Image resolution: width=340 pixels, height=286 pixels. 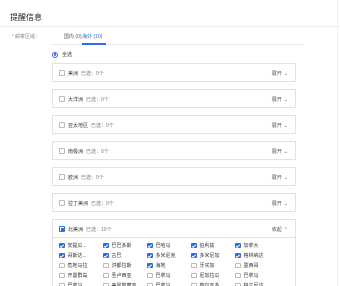 I want to click on tab-domestic: 国内 (0), so click(x=73, y=36).